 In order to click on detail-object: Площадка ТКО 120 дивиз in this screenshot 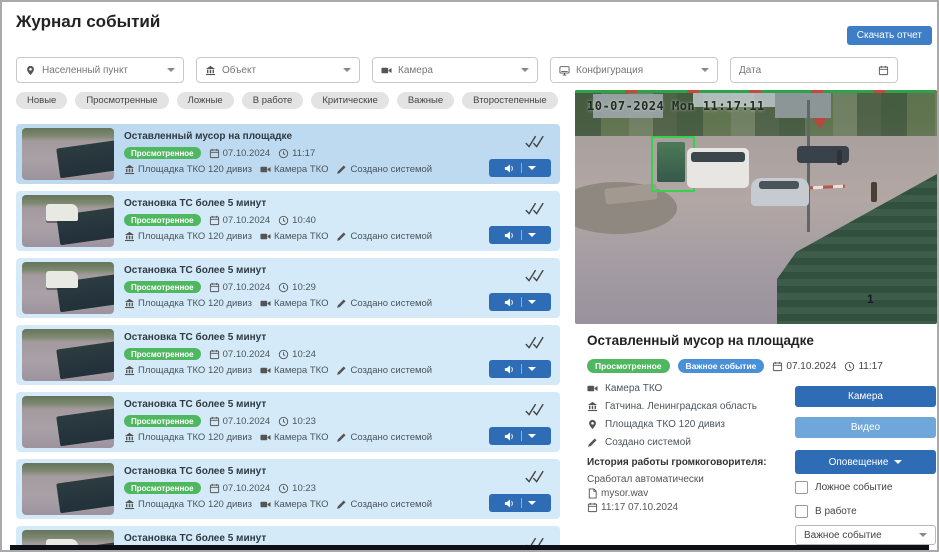, I will do `click(672, 424)`.